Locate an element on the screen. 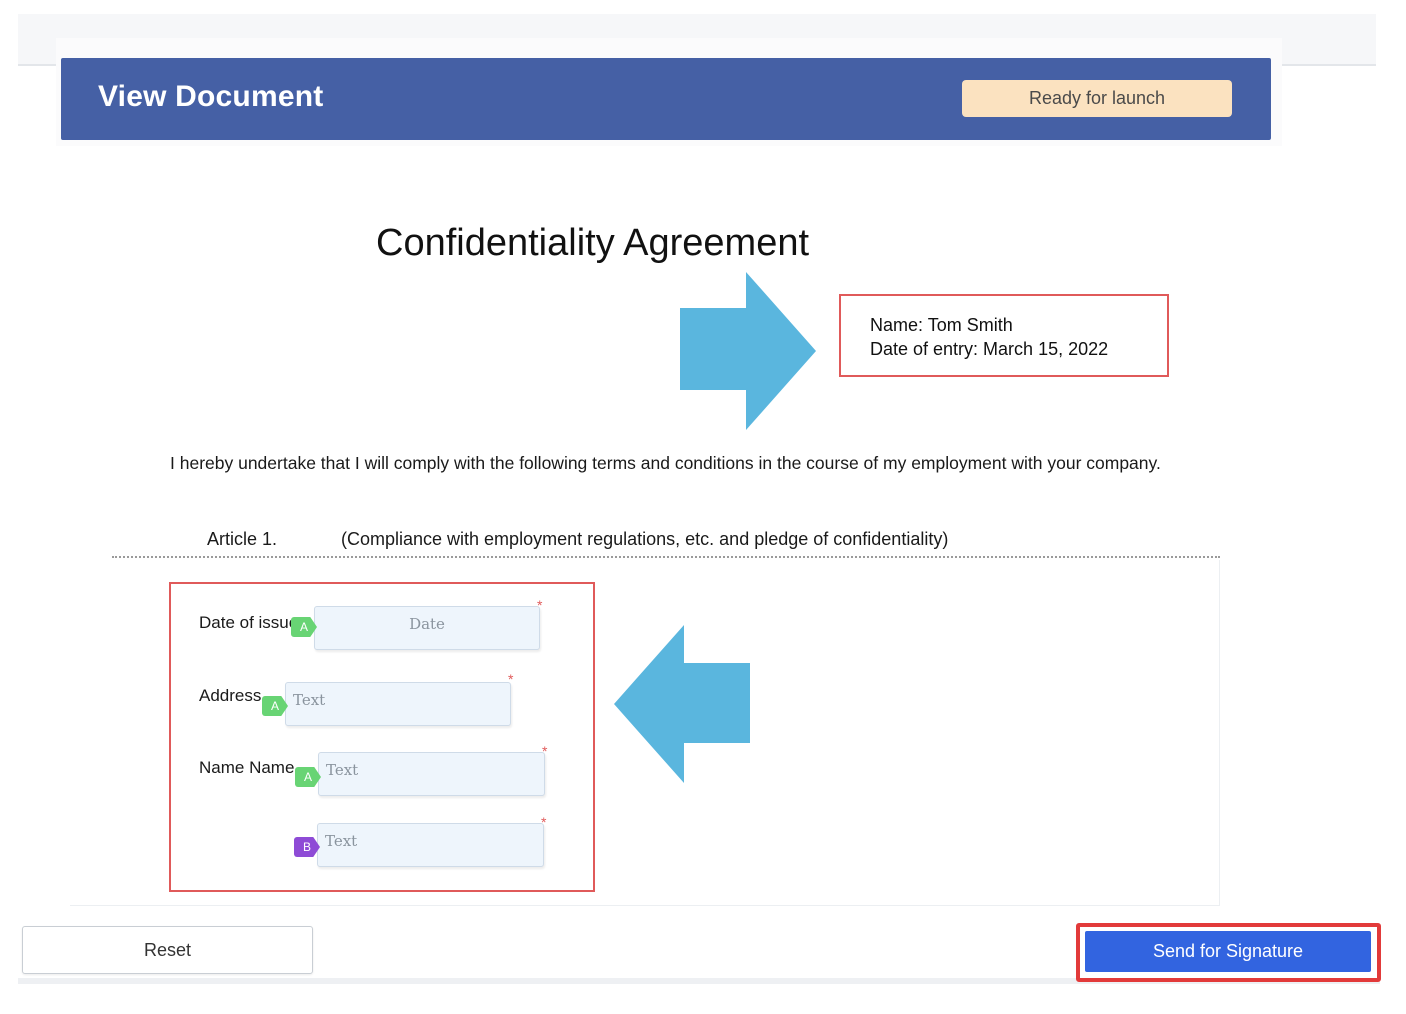 The image size is (1406, 1014). field-label-address: Address is located at coordinates (230, 695).